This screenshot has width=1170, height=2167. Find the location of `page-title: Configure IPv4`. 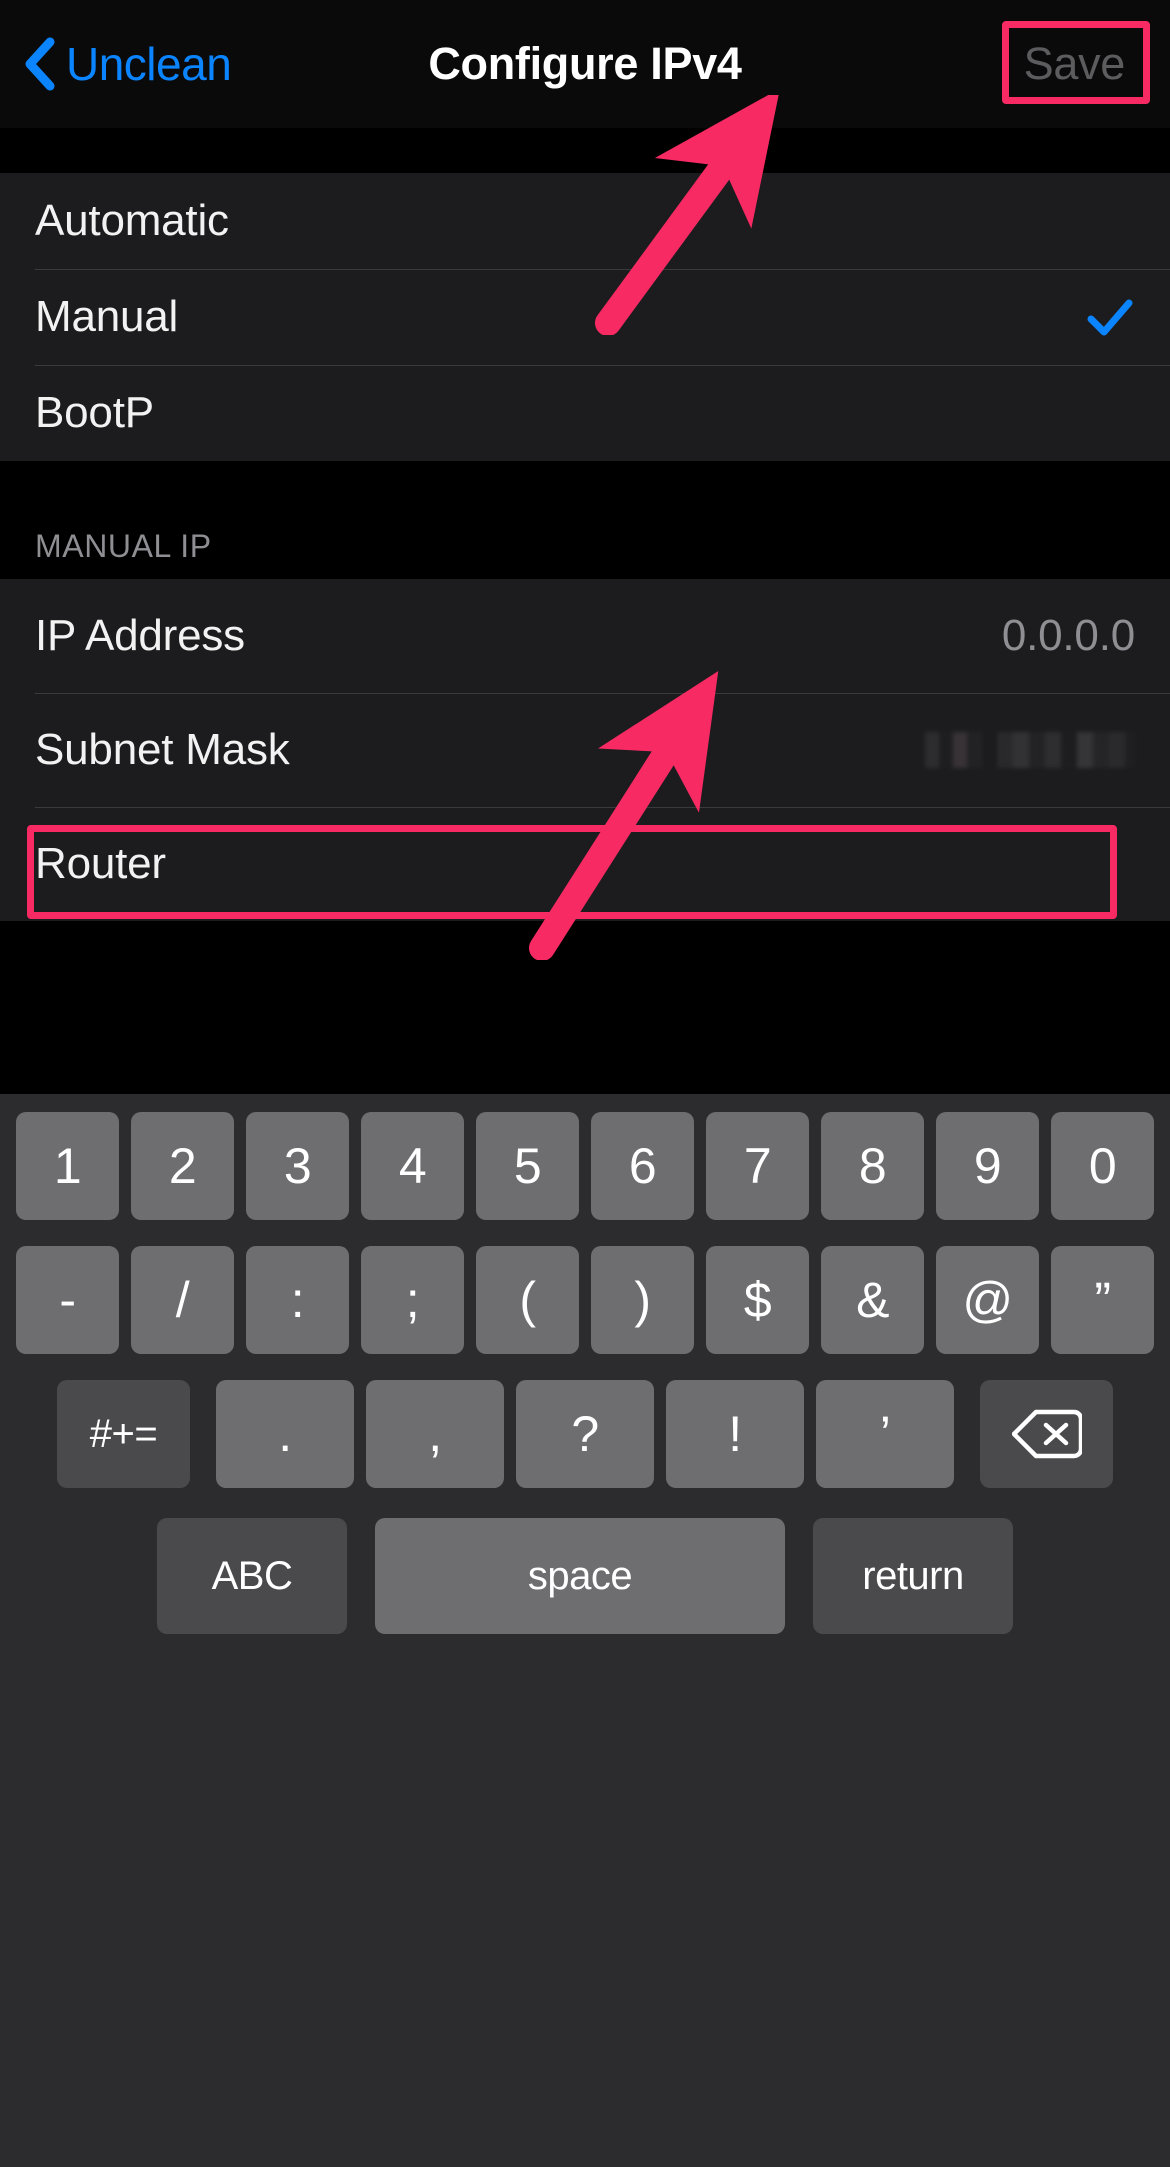

page-title: Configure IPv4 is located at coordinates (585, 63).